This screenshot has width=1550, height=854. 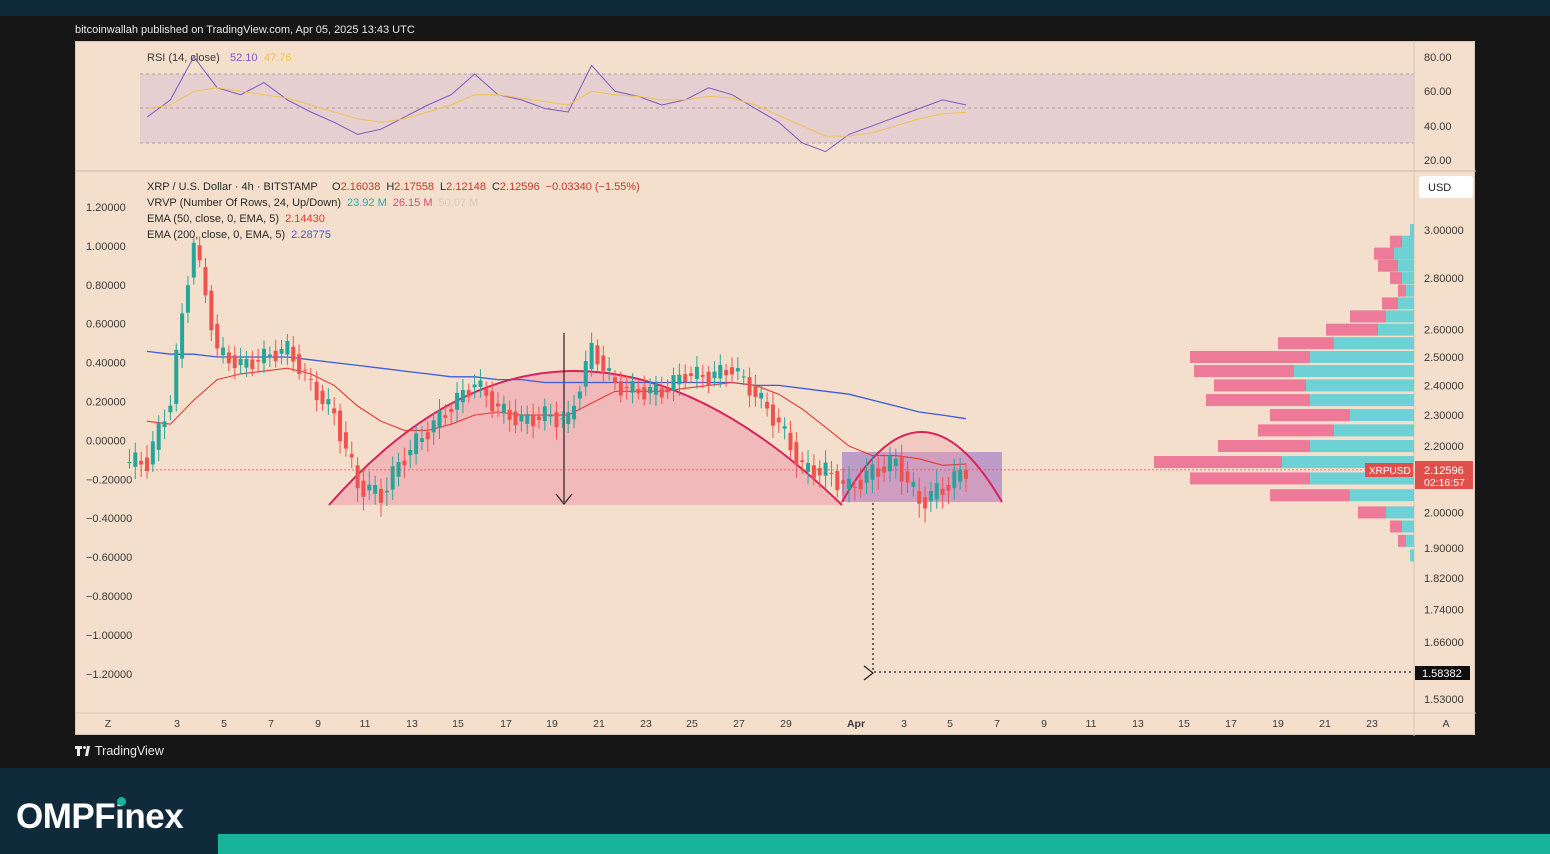 I want to click on time-axis-tick: 17, so click(x=1231, y=724).